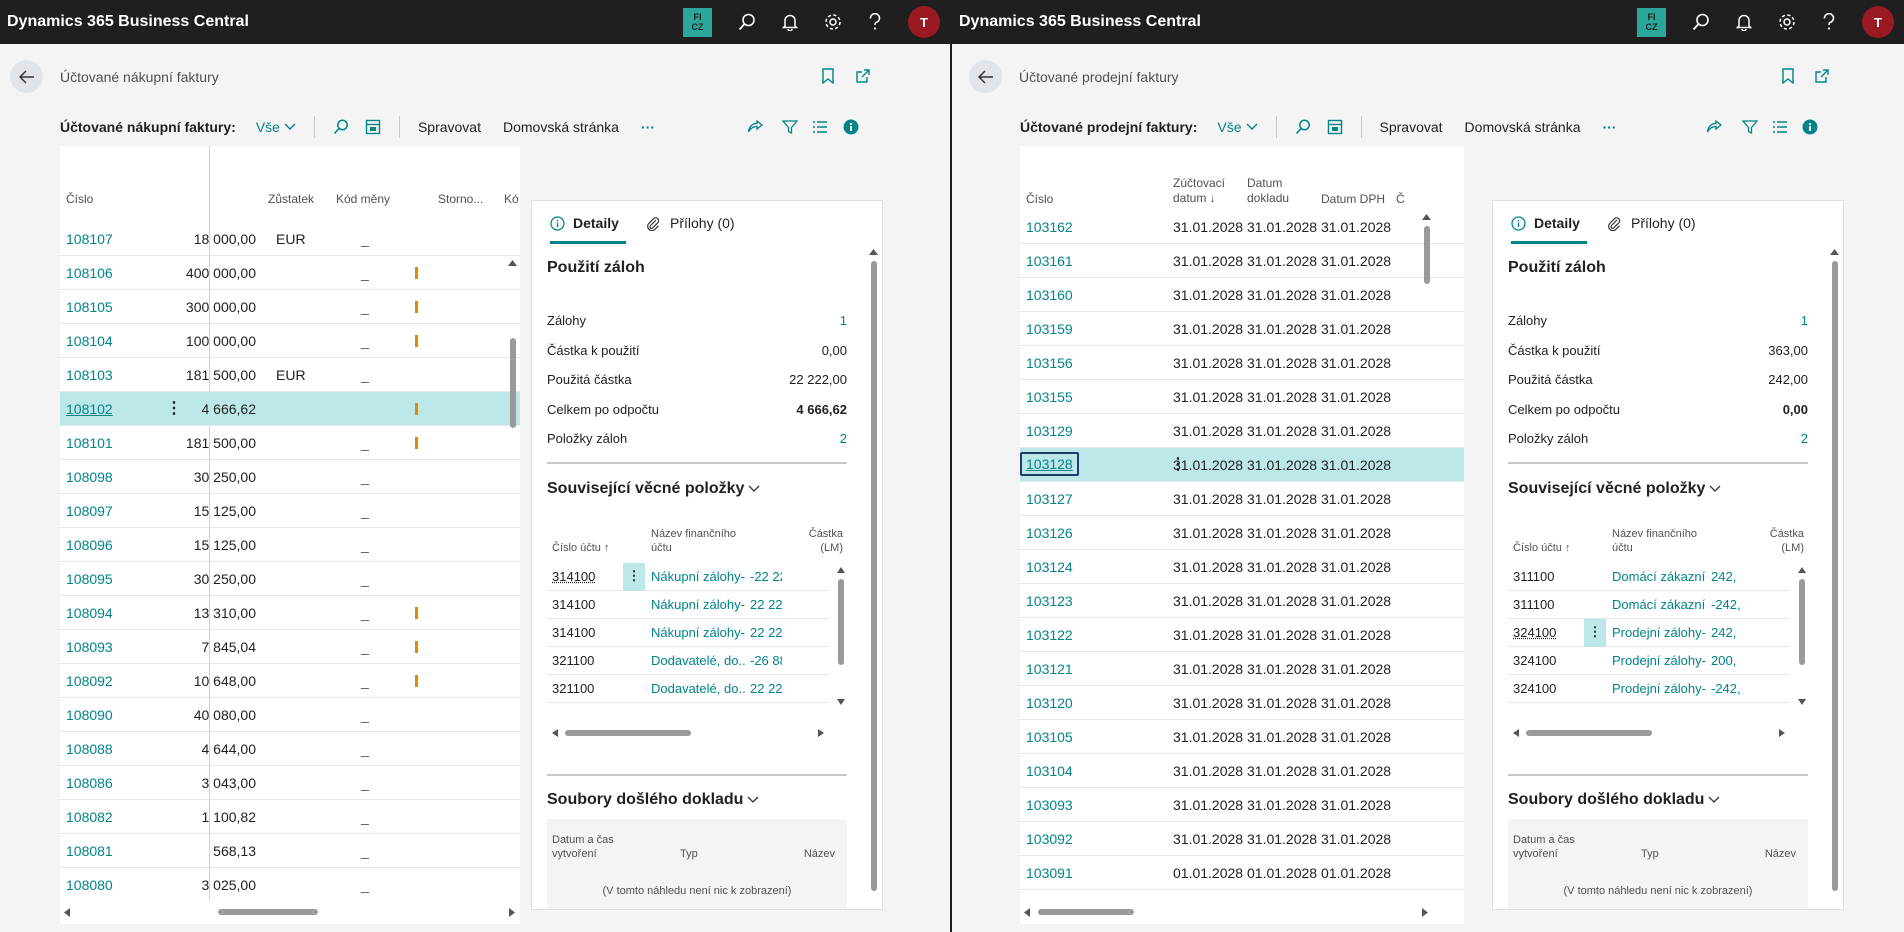 Image resolution: width=1904 pixels, height=932 pixels. What do you see at coordinates (89, 817) in the screenshot?
I see `invoice-number-link: 108082` at bounding box center [89, 817].